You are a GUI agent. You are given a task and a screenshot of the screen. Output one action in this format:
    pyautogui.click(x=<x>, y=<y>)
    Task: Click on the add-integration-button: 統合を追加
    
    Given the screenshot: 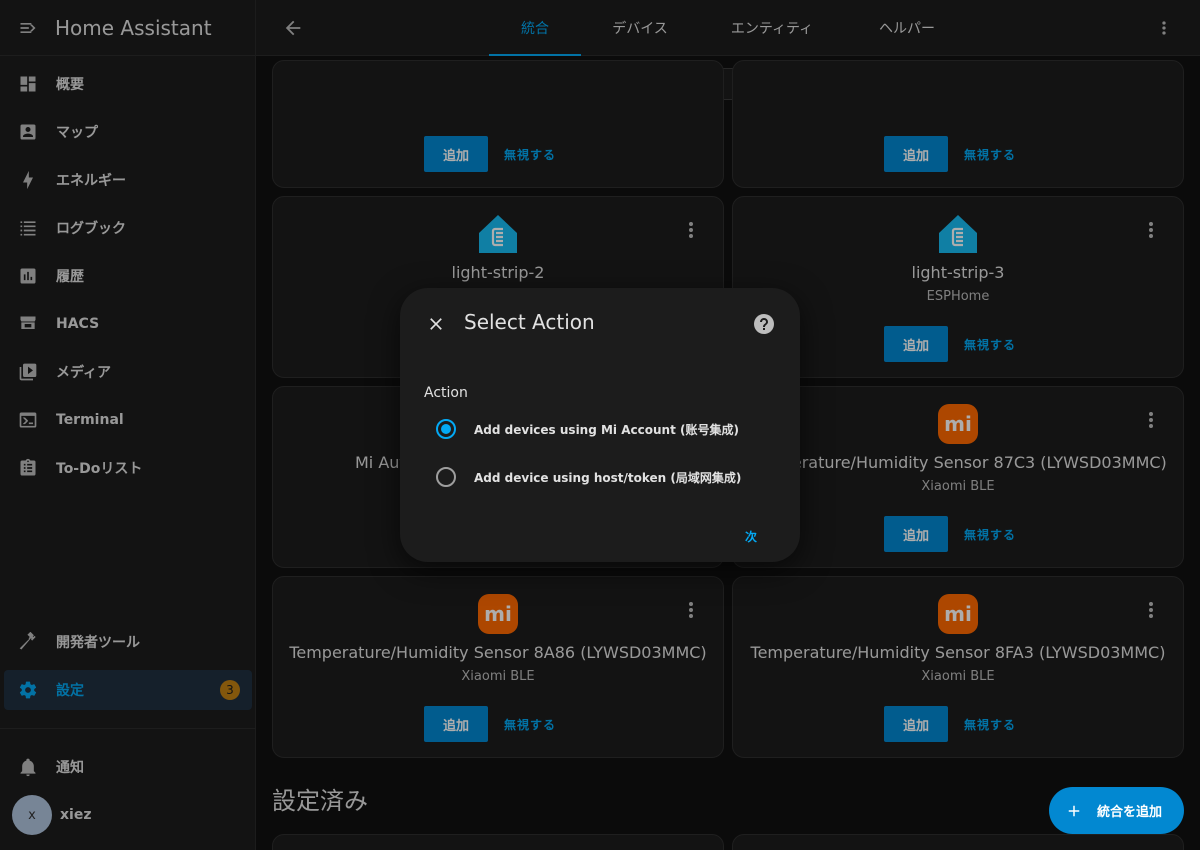 What is the action you would take?
    pyautogui.click(x=1116, y=810)
    